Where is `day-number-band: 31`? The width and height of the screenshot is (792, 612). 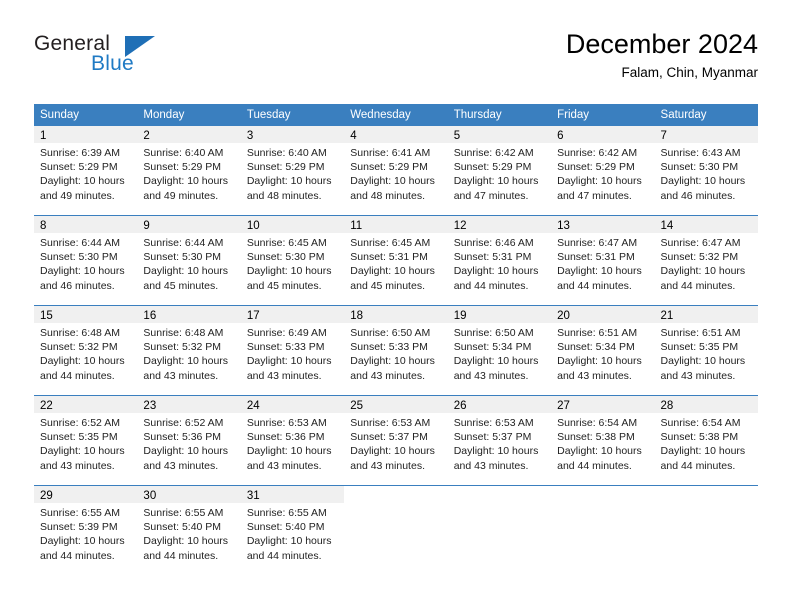 day-number-band: 31 is located at coordinates (292, 494).